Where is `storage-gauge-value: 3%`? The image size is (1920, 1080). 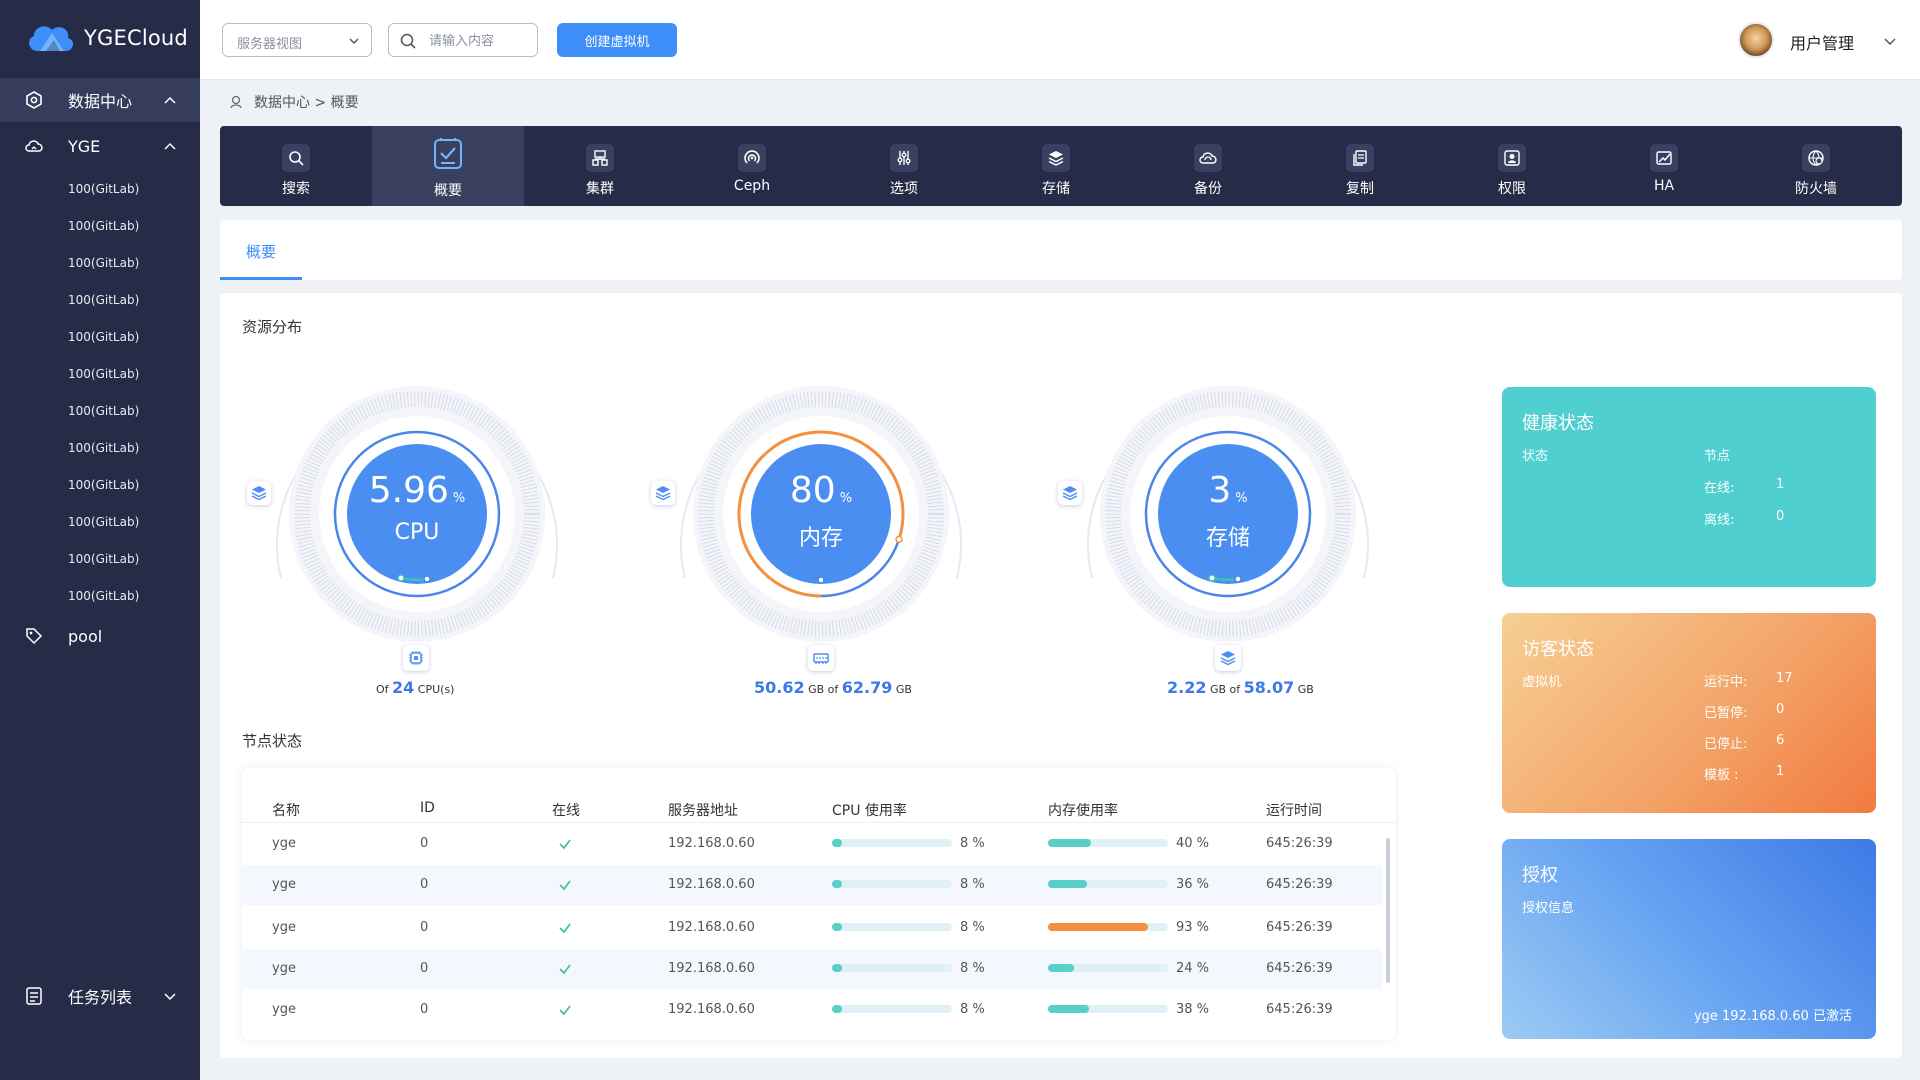 storage-gauge-value: 3% is located at coordinates (1228, 490).